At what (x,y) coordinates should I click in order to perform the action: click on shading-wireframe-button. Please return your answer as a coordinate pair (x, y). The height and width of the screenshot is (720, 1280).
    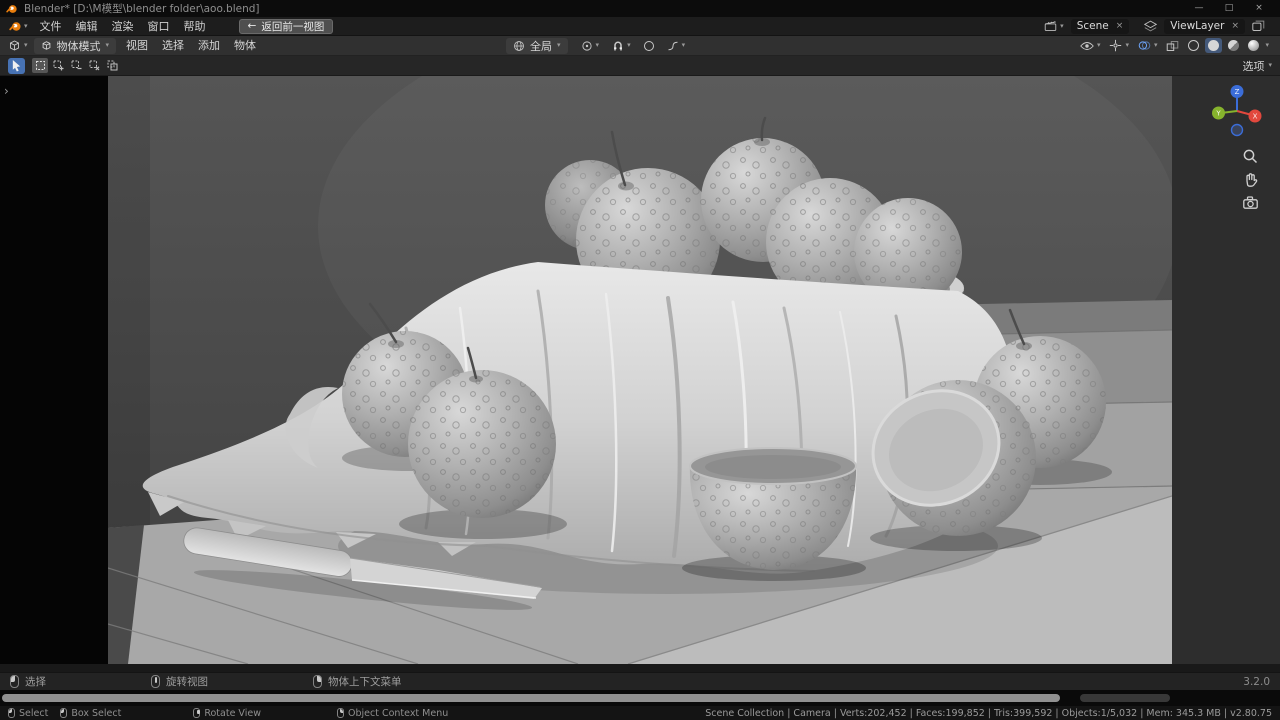
    Looking at the image, I should click on (1193, 45).